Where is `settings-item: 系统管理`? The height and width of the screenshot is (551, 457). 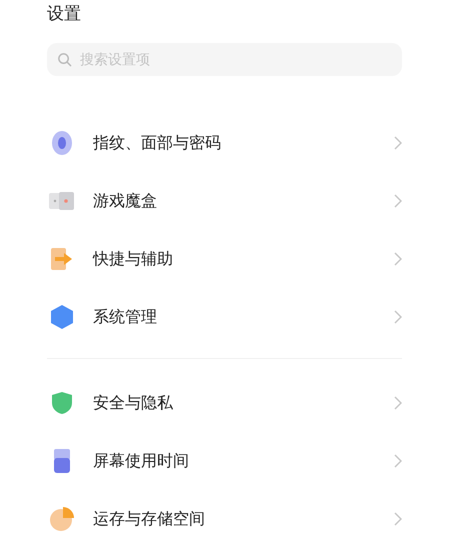
settings-item: 系统管理 is located at coordinates (224, 317).